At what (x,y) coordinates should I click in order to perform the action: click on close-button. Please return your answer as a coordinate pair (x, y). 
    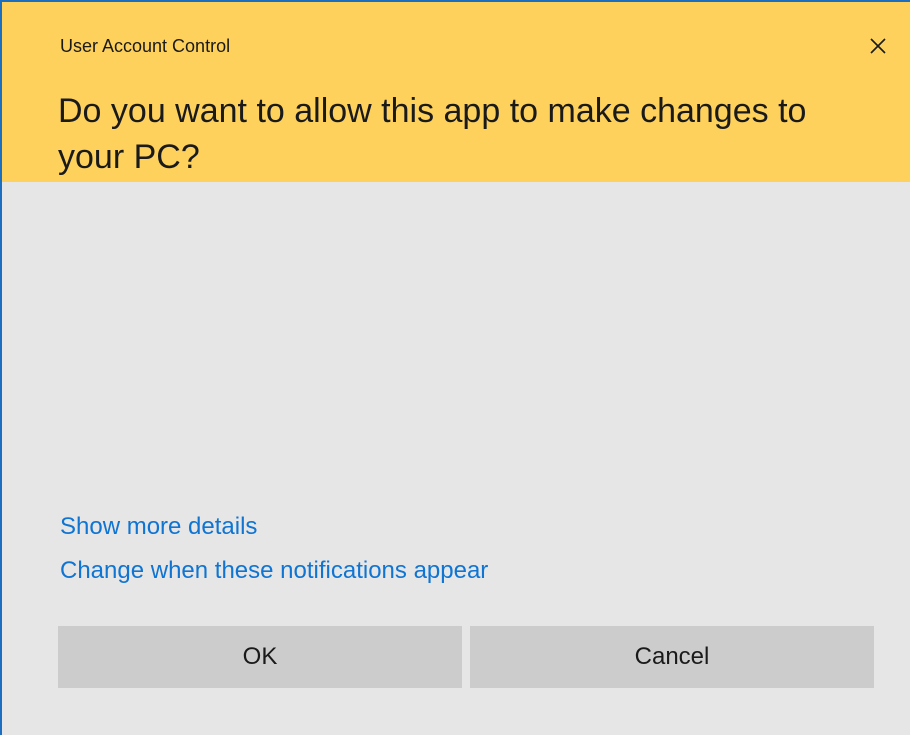
    Looking at the image, I should click on (878, 46).